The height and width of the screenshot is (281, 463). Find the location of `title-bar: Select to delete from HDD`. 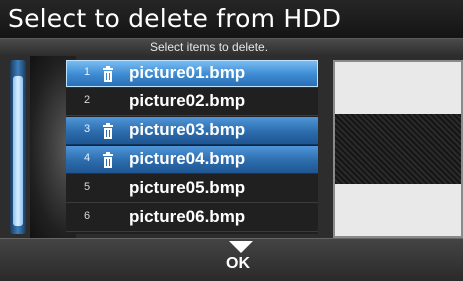

title-bar: Select to delete from HDD is located at coordinates (231, 19).